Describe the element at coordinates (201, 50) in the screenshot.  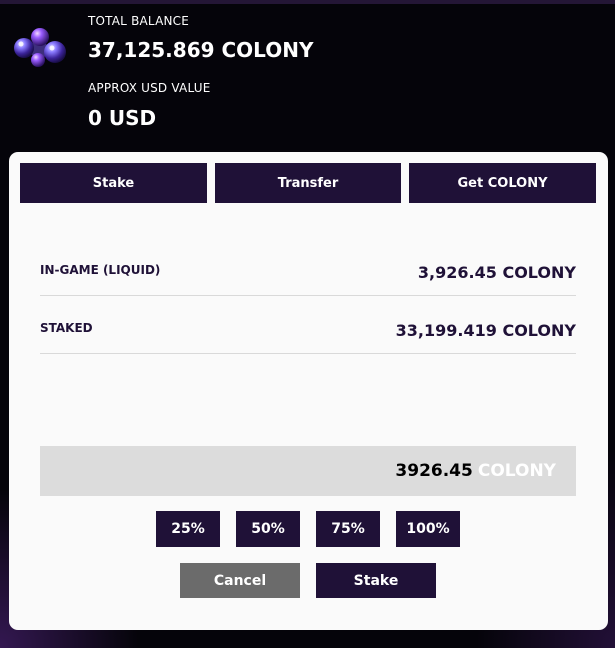
I see `total-balance-value: 37,125.869 COLONY` at that location.